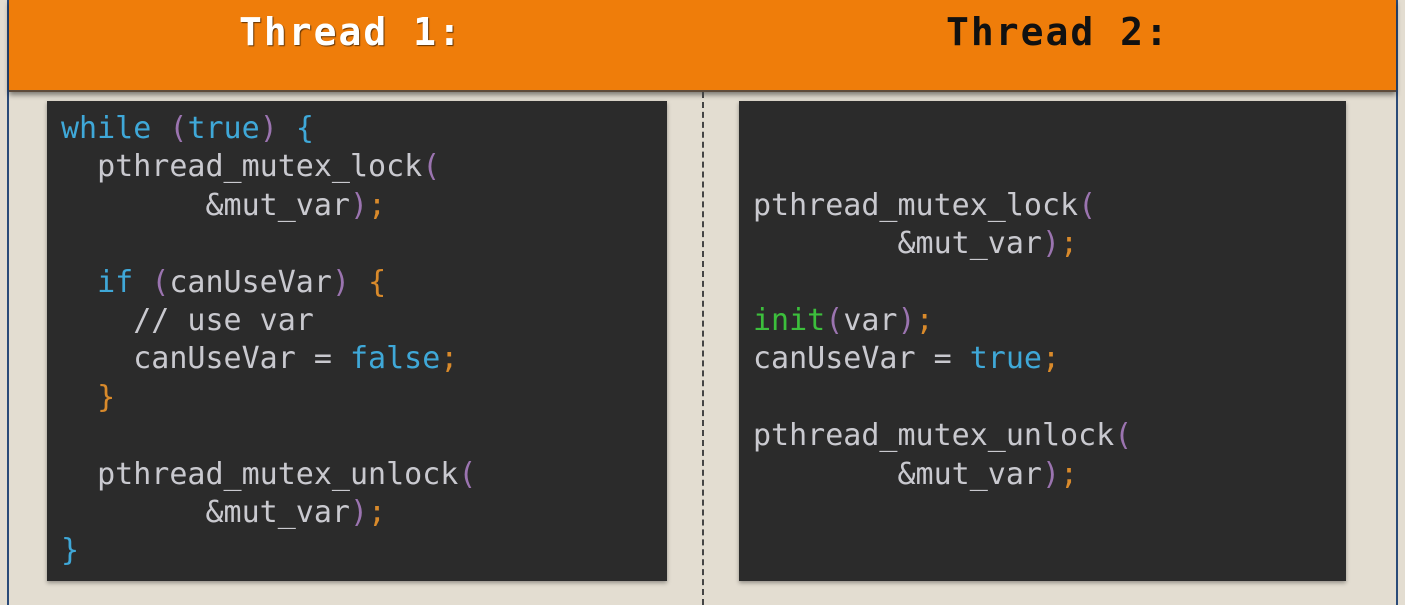 This screenshot has height=605, width=1405. I want to click on code-line: // use var, so click(268, 321).